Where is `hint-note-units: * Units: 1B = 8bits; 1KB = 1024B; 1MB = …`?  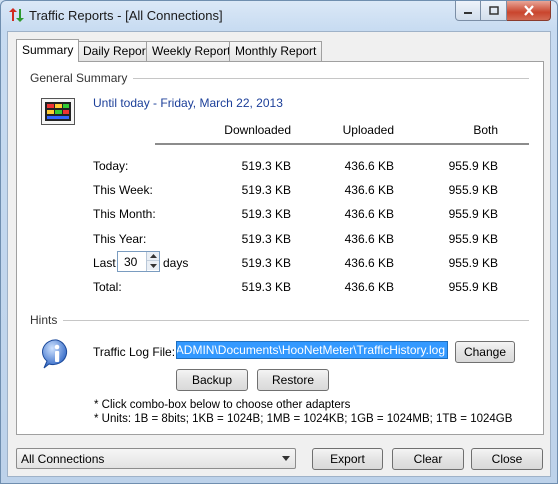
hint-note-units: * Units: 1B = 8bits; 1KB = 1024B; 1MB = … is located at coordinates (303, 419).